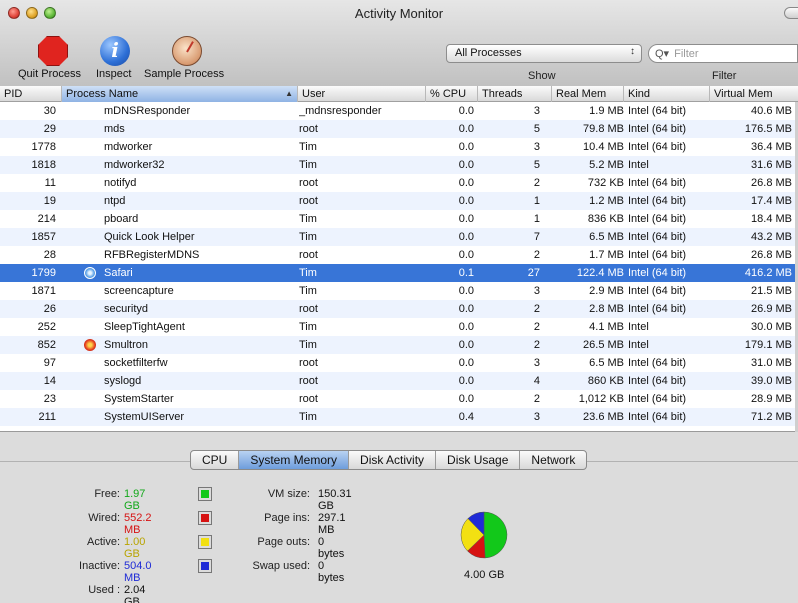  Describe the element at coordinates (544, 53) in the screenshot. I see `show-processes-popup: All Processes ↕` at that location.